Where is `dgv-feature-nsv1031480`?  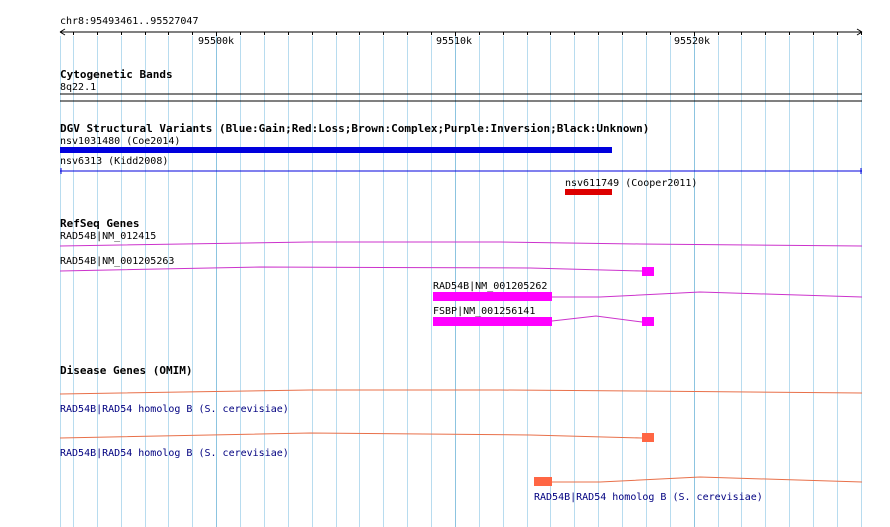 dgv-feature-nsv1031480 is located at coordinates (336, 150).